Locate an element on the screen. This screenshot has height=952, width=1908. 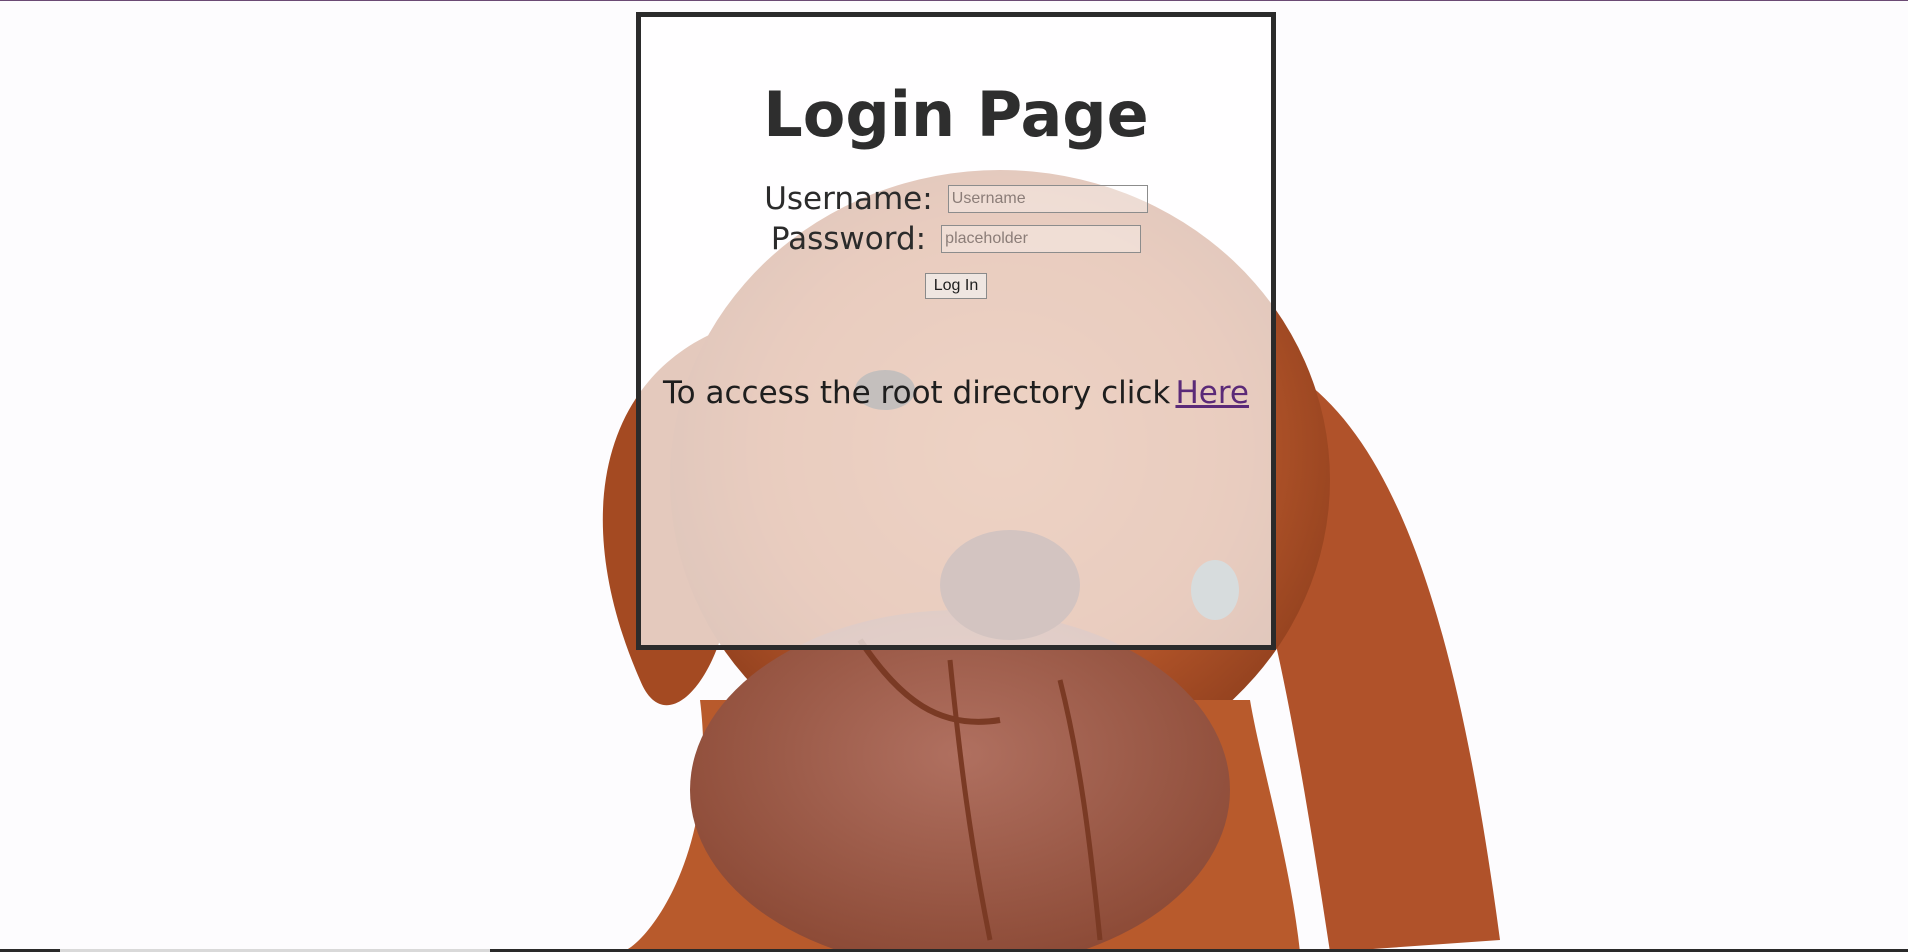
root-directory-text: To access the root directory click is located at coordinates (917, 393).